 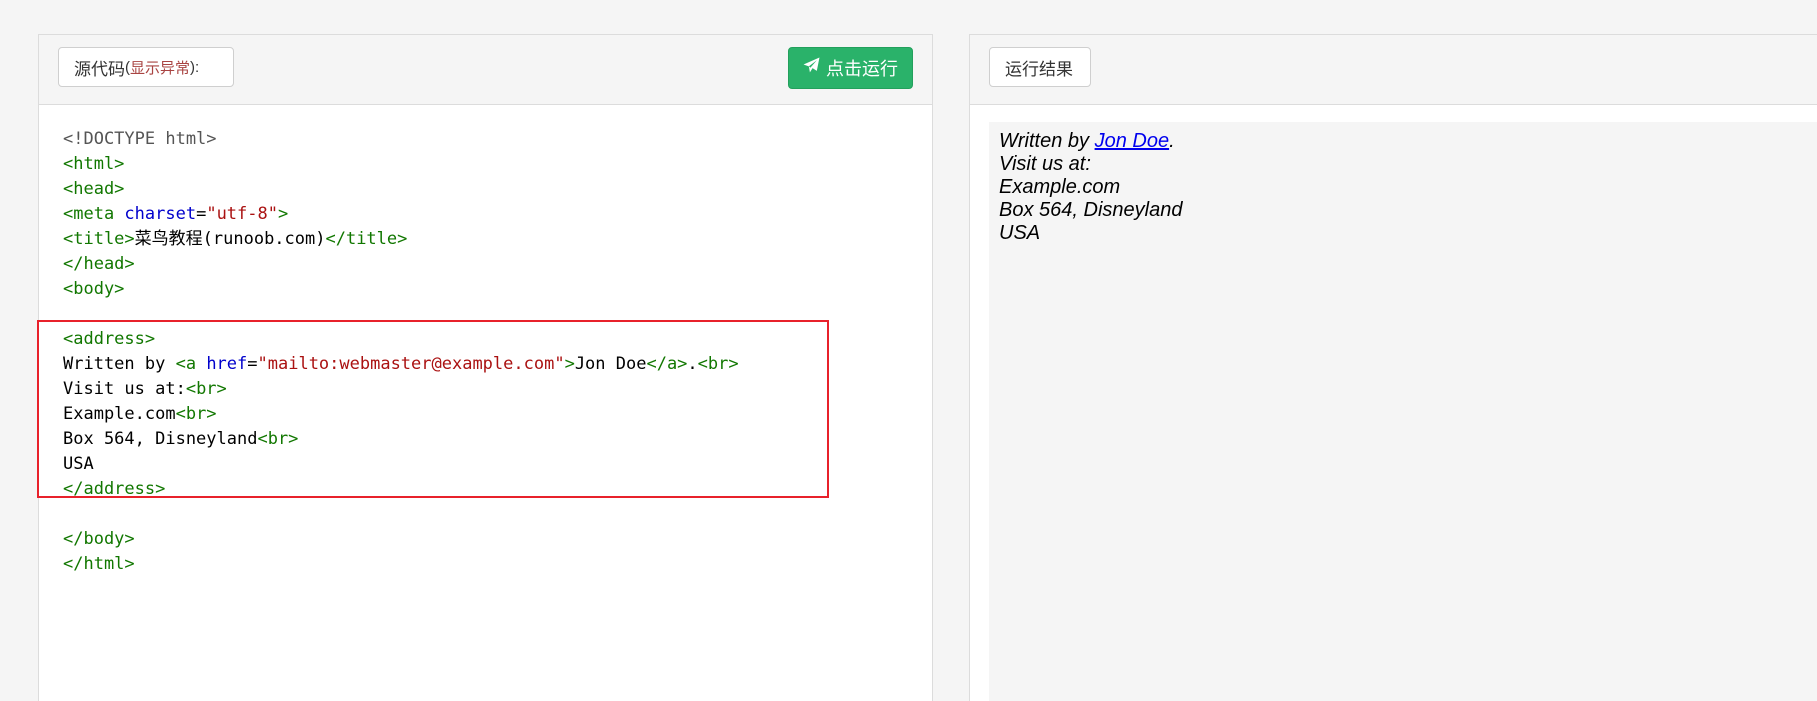 What do you see at coordinates (119, 414) in the screenshot?
I see `code-token: Example.com` at bounding box center [119, 414].